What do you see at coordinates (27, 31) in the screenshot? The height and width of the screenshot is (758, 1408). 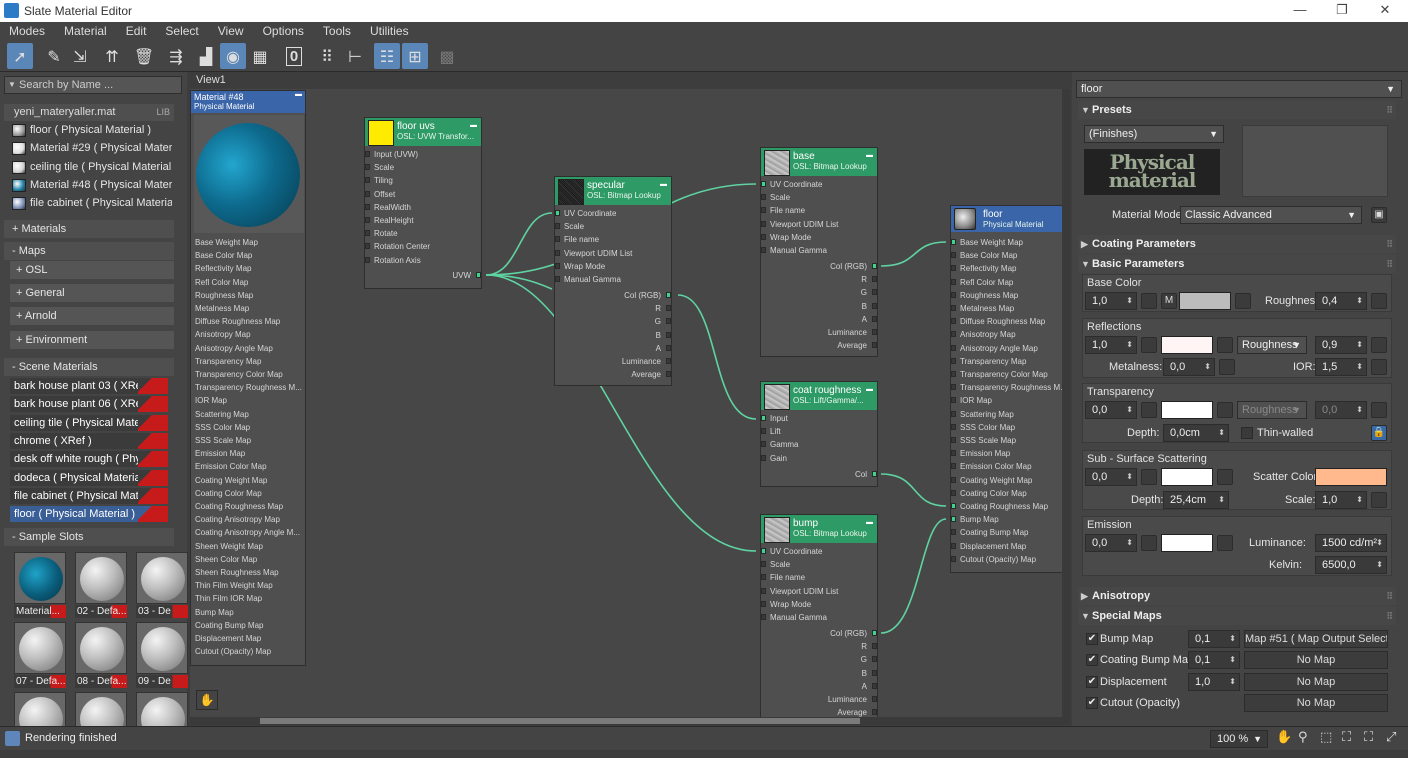 I see `menu-modes: Modes` at bounding box center [27, 31].